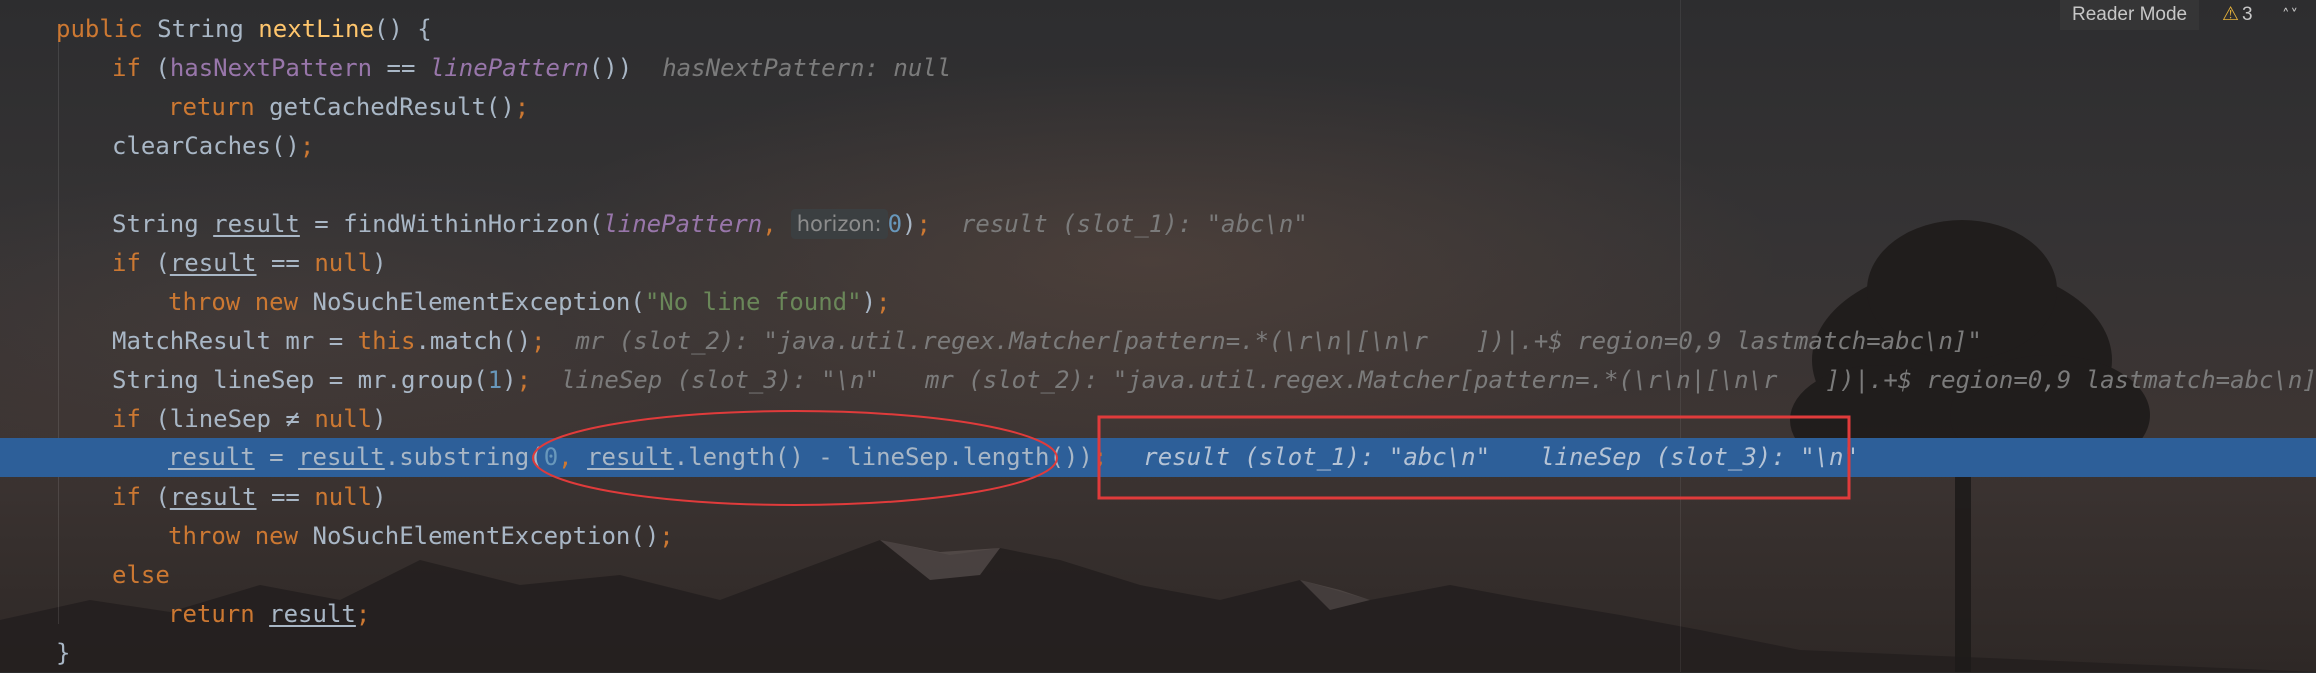 This screenshot has height=673, width=2316. I want to click on length-expression: .length() - lineSep.length()), so click(883, 457).